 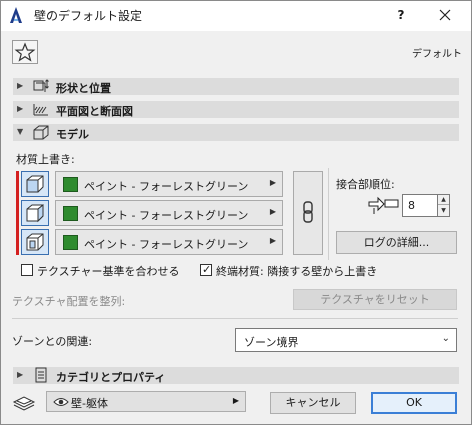 What do you see at coordinates (41, 86) in the screenshot?
I see `shape-position-icon` at bounding box center [41, 86].